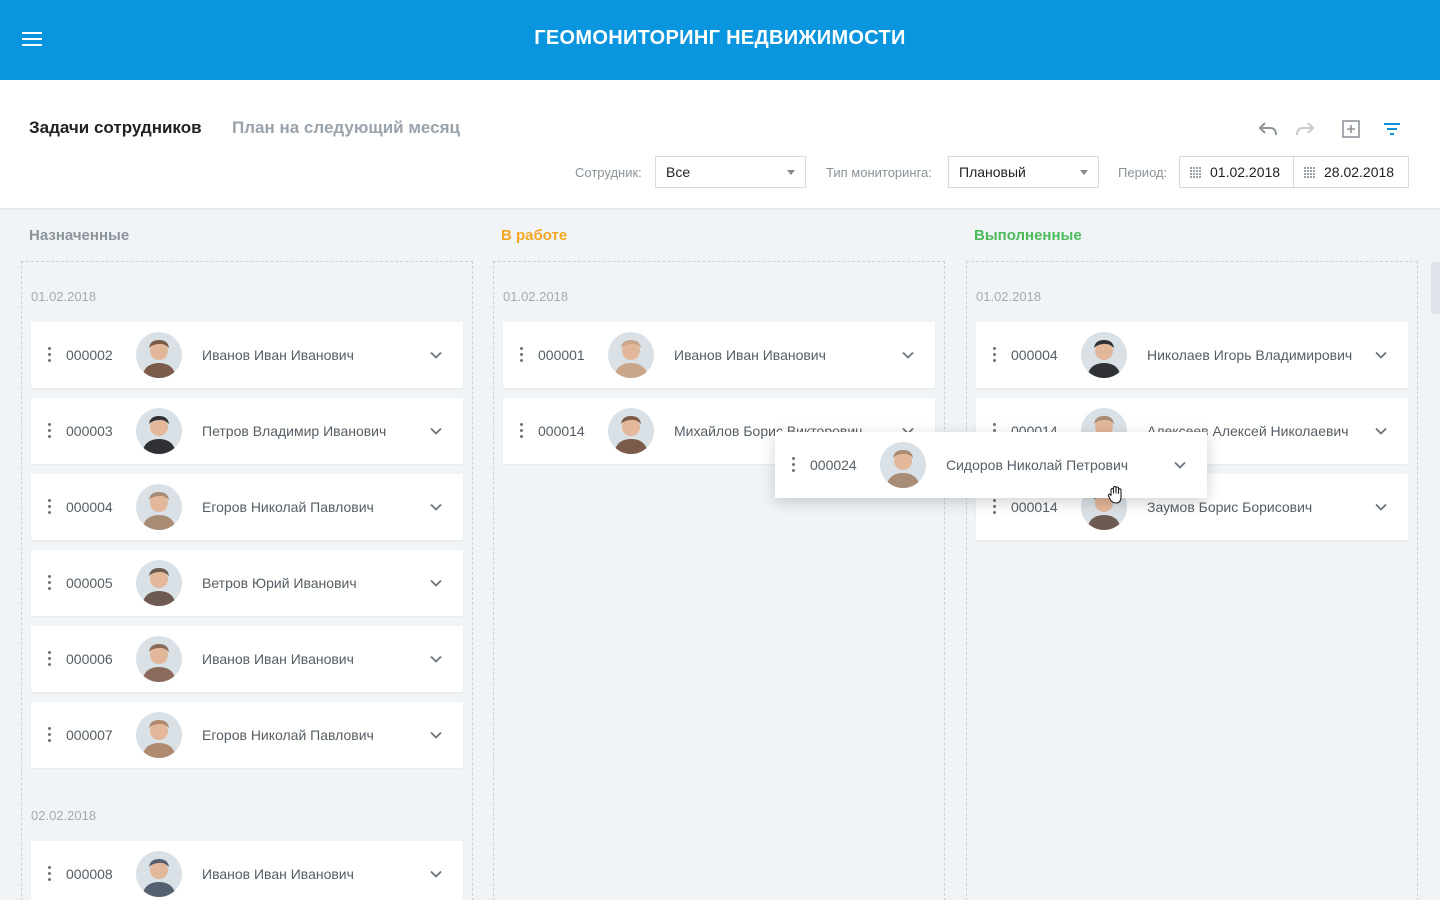 The height and width of the screenshot is (900, 1440). Describe the element at coordinates (1143, 172) in the screenshot. I see `period-label: Период:` at that location.